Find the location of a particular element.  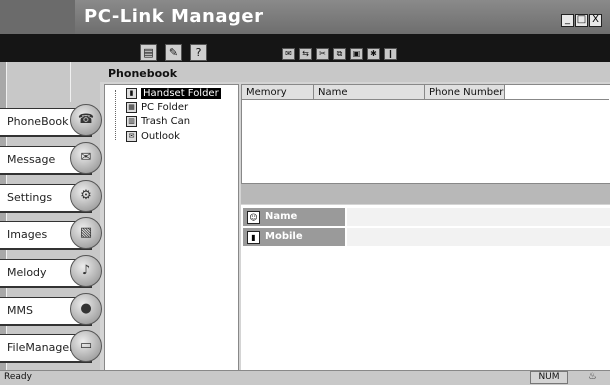

info-icon: ❙ is located at coordinates (390, 54).